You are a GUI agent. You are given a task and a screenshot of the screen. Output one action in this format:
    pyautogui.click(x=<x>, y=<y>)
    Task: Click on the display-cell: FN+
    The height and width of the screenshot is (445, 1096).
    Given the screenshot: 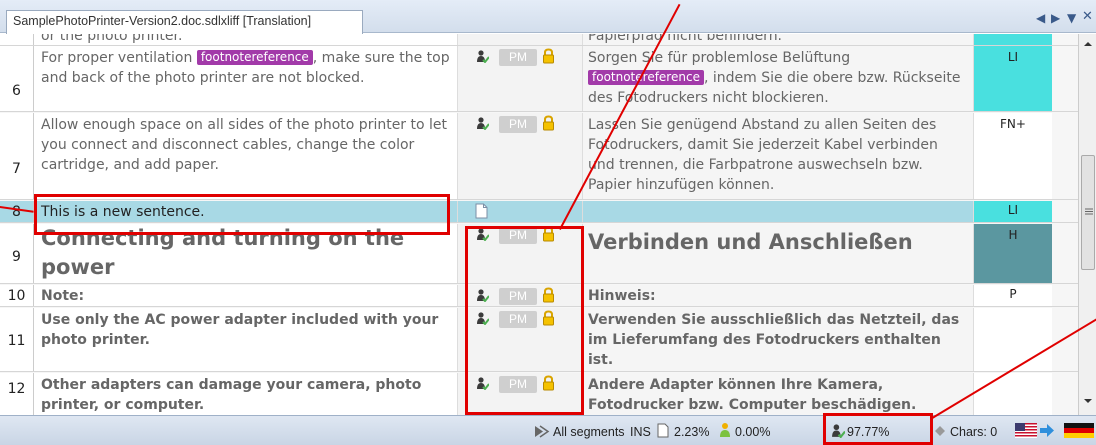 What is the action you would take?
    pyautogui.click(x=1013, y=156)
    